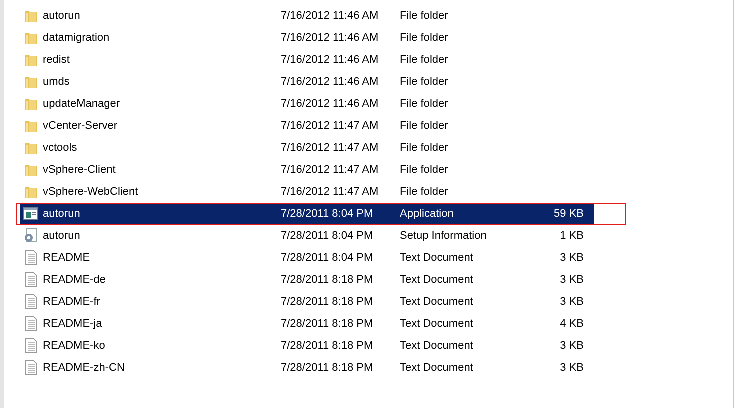 Image resolution: width=734 pixels, height=408 pixels. I want to click on file-row: README-ja 7/28/2011 8:18 PM Text Document 4 KB, so click(307, 324).